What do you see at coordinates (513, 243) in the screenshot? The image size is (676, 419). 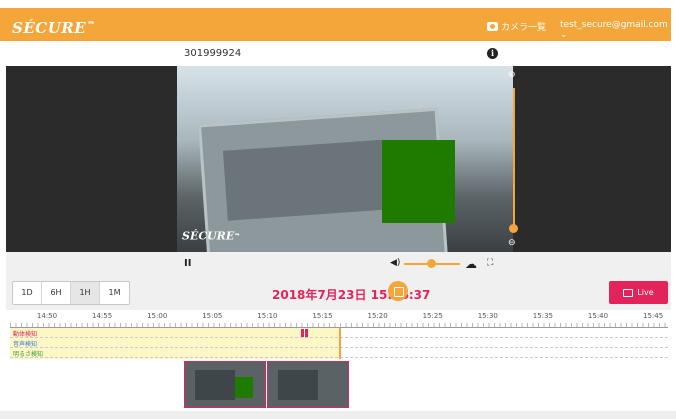 I see `zoom-out-icon: ⊖` at bounding box center [513, 243].